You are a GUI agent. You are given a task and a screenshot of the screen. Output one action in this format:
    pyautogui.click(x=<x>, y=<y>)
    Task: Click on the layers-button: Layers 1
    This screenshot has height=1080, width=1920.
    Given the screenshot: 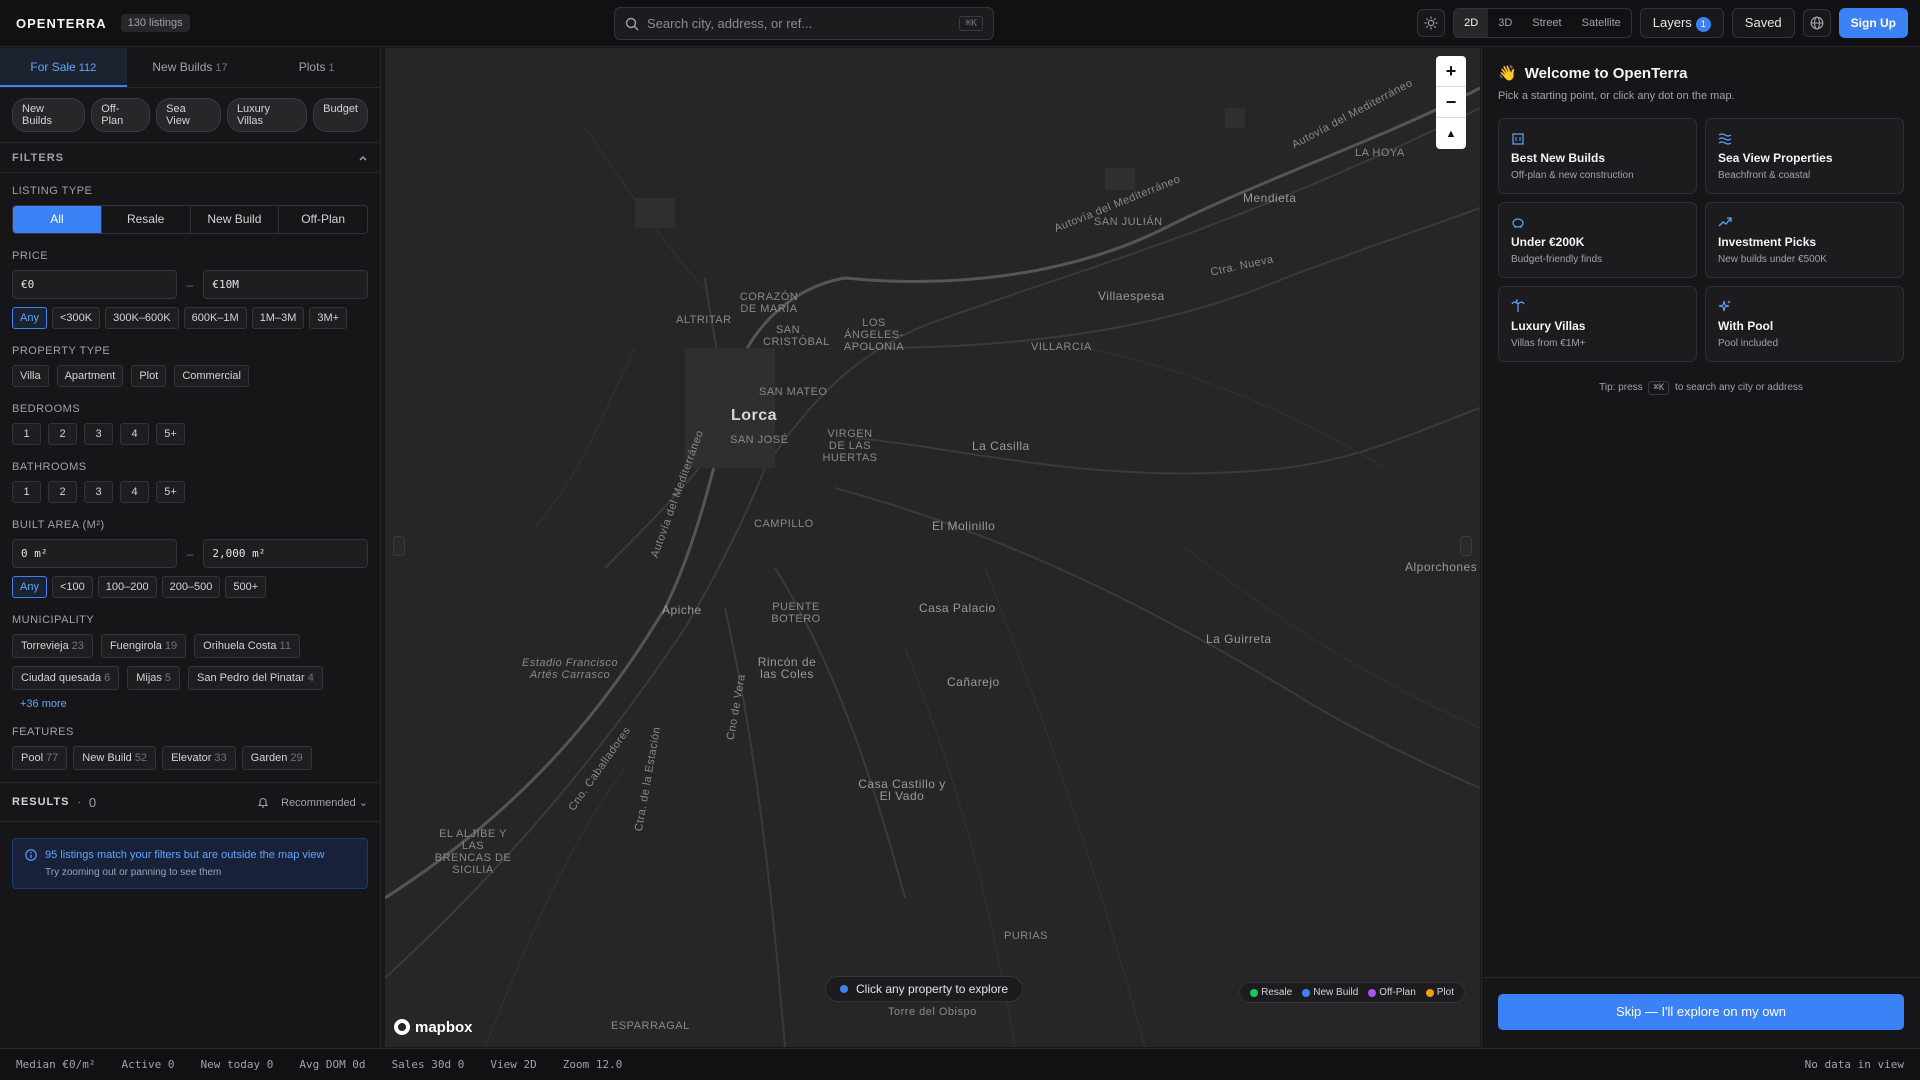 What is the action you would take?
    pyautogui.click(x=1681, y=23)
    